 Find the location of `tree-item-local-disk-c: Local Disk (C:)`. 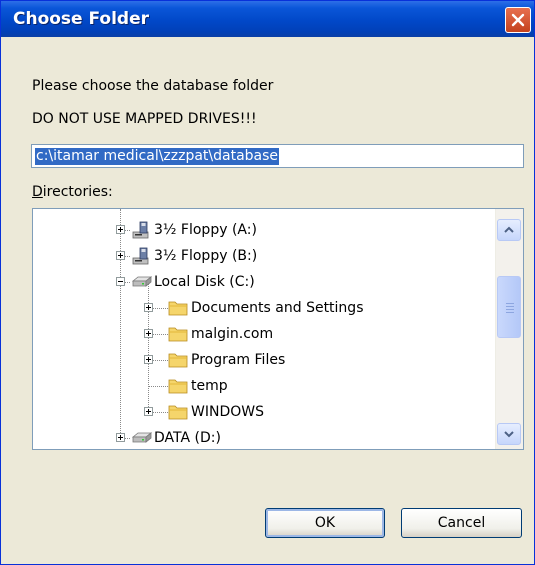

tree-item-local-disk-c: Local Disk (C:) is located at coordinates (263, 282).